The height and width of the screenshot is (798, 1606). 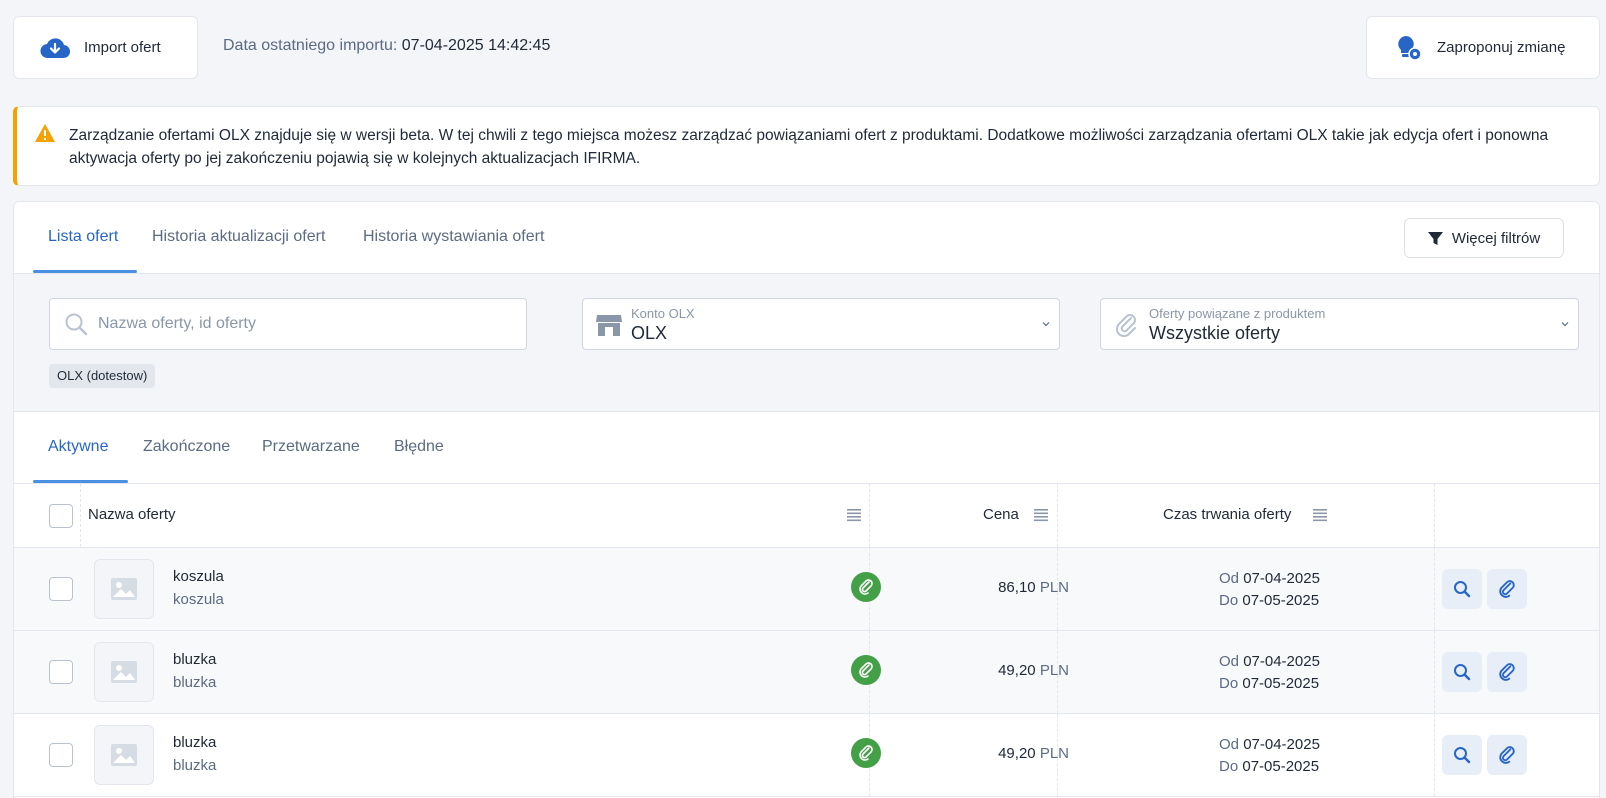 What do you see at coordinates (311, 447) in the screenshot?
I see `tab-processing: Przetwarzane` at bounding box center [311, 447].